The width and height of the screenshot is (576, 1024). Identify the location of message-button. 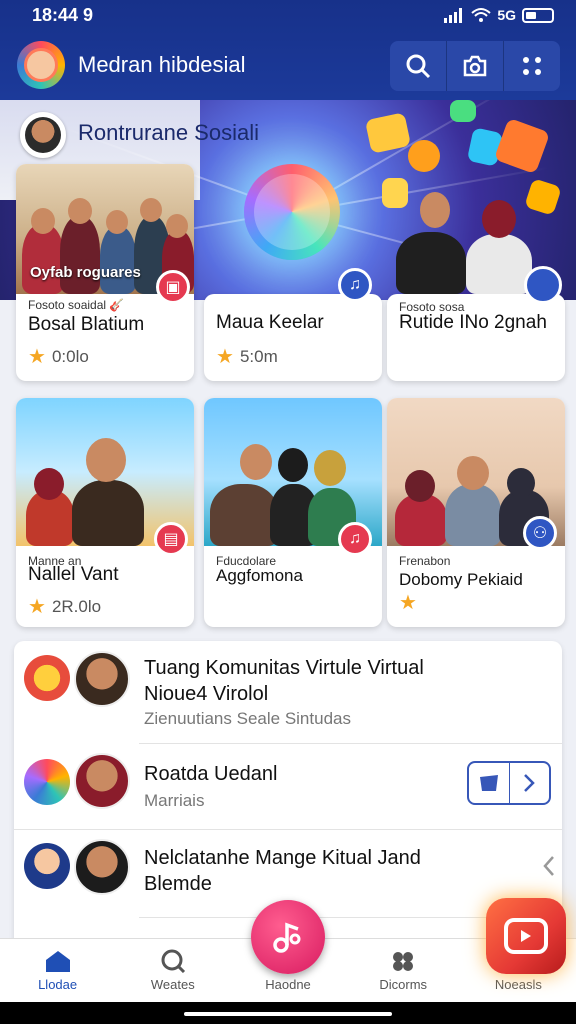
(489, 783).